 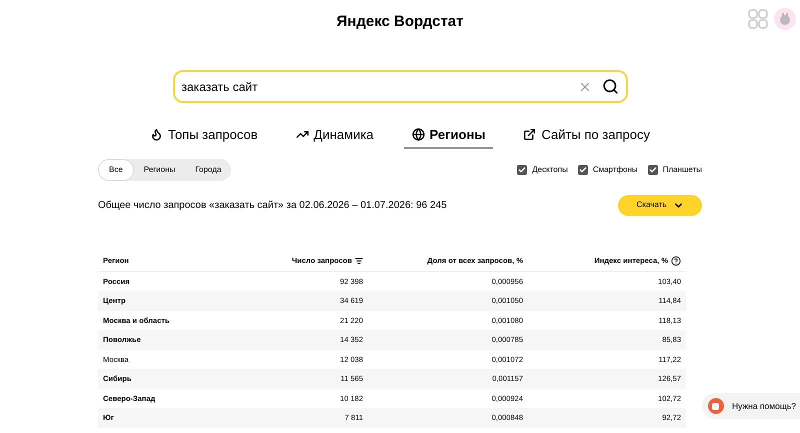 What do you see at coordinates (550, 170) in the screenshot?
I see `checkbox-label: Десктопы` at bounding box center [550, 170].